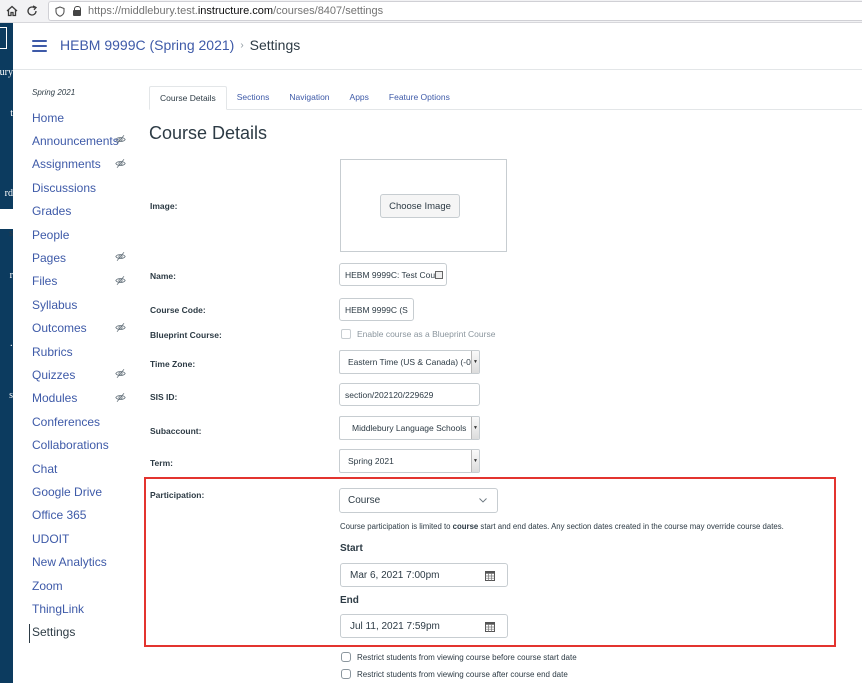 The height and width of the screenshot is (683, 862). I want to click on sidebar-item-conferences: Conferences, so click(87, 421).